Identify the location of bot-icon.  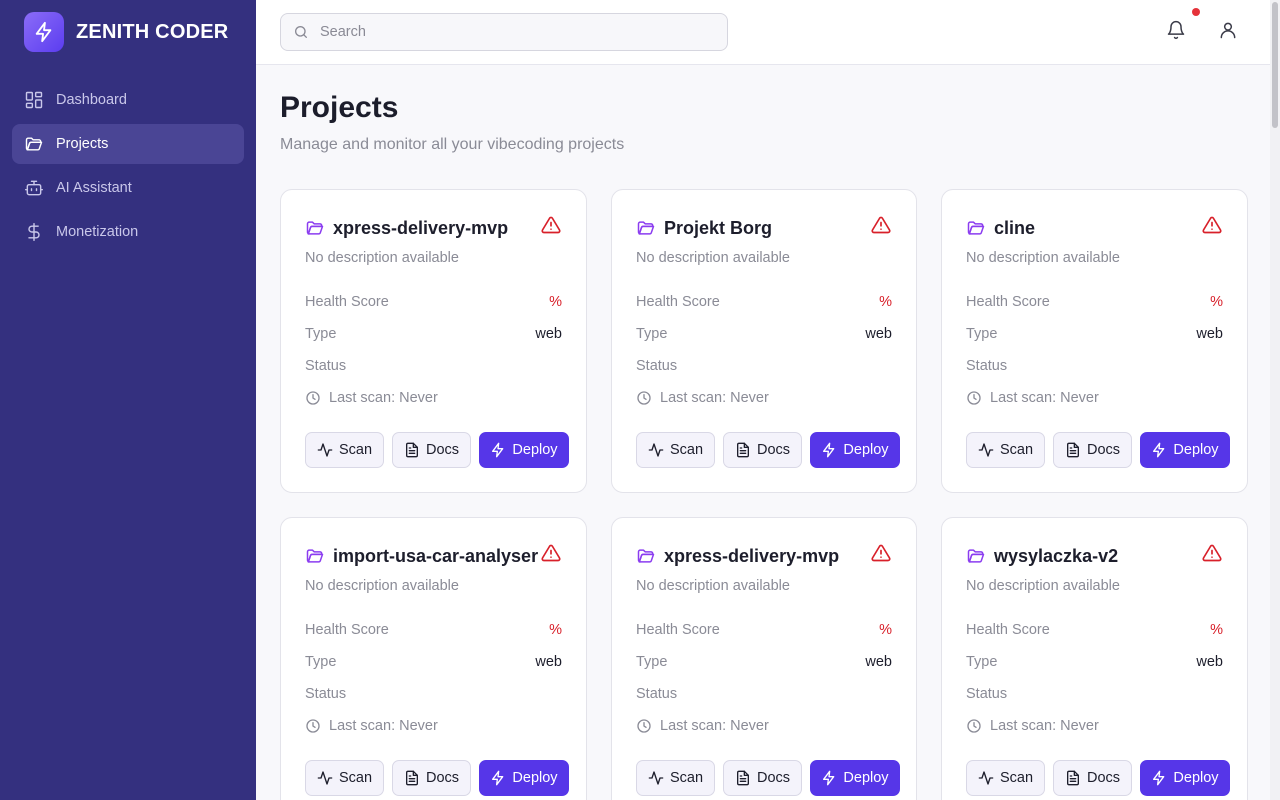
(34, 188).